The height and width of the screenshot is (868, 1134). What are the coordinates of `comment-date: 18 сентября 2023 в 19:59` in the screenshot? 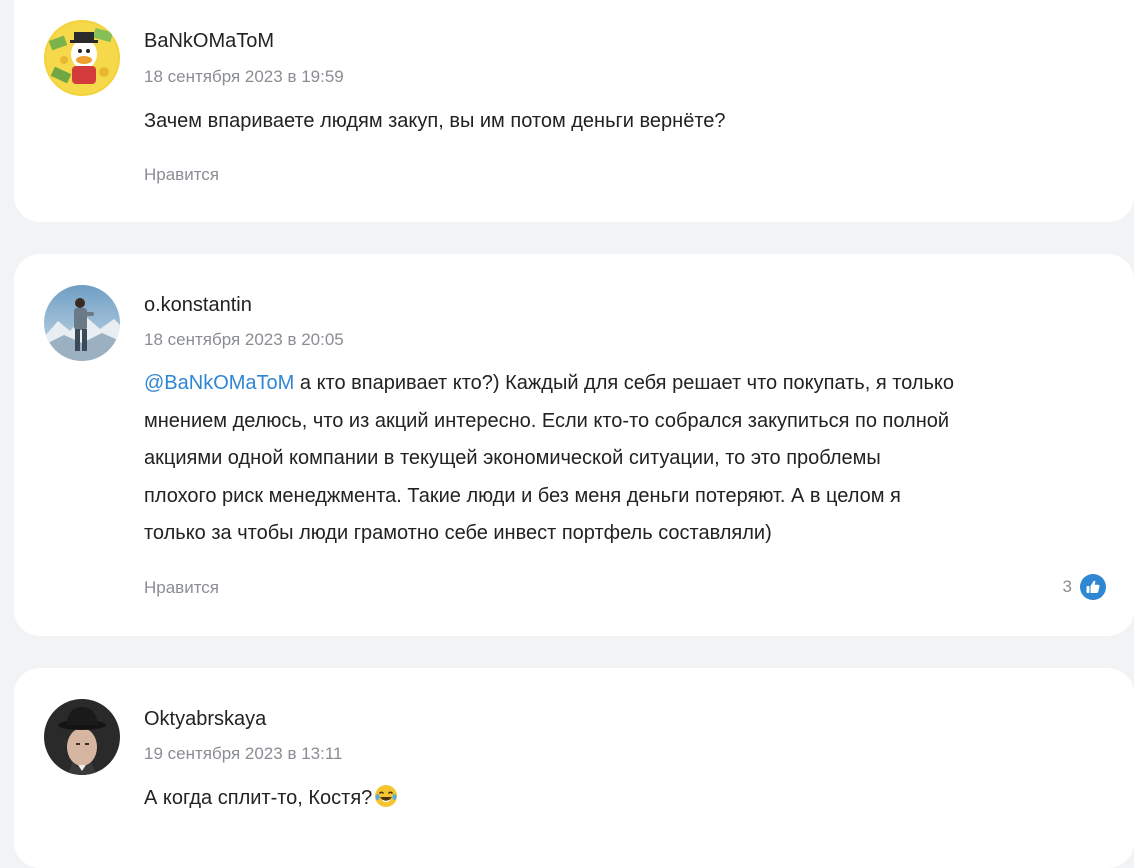 It's located at (244, 77).